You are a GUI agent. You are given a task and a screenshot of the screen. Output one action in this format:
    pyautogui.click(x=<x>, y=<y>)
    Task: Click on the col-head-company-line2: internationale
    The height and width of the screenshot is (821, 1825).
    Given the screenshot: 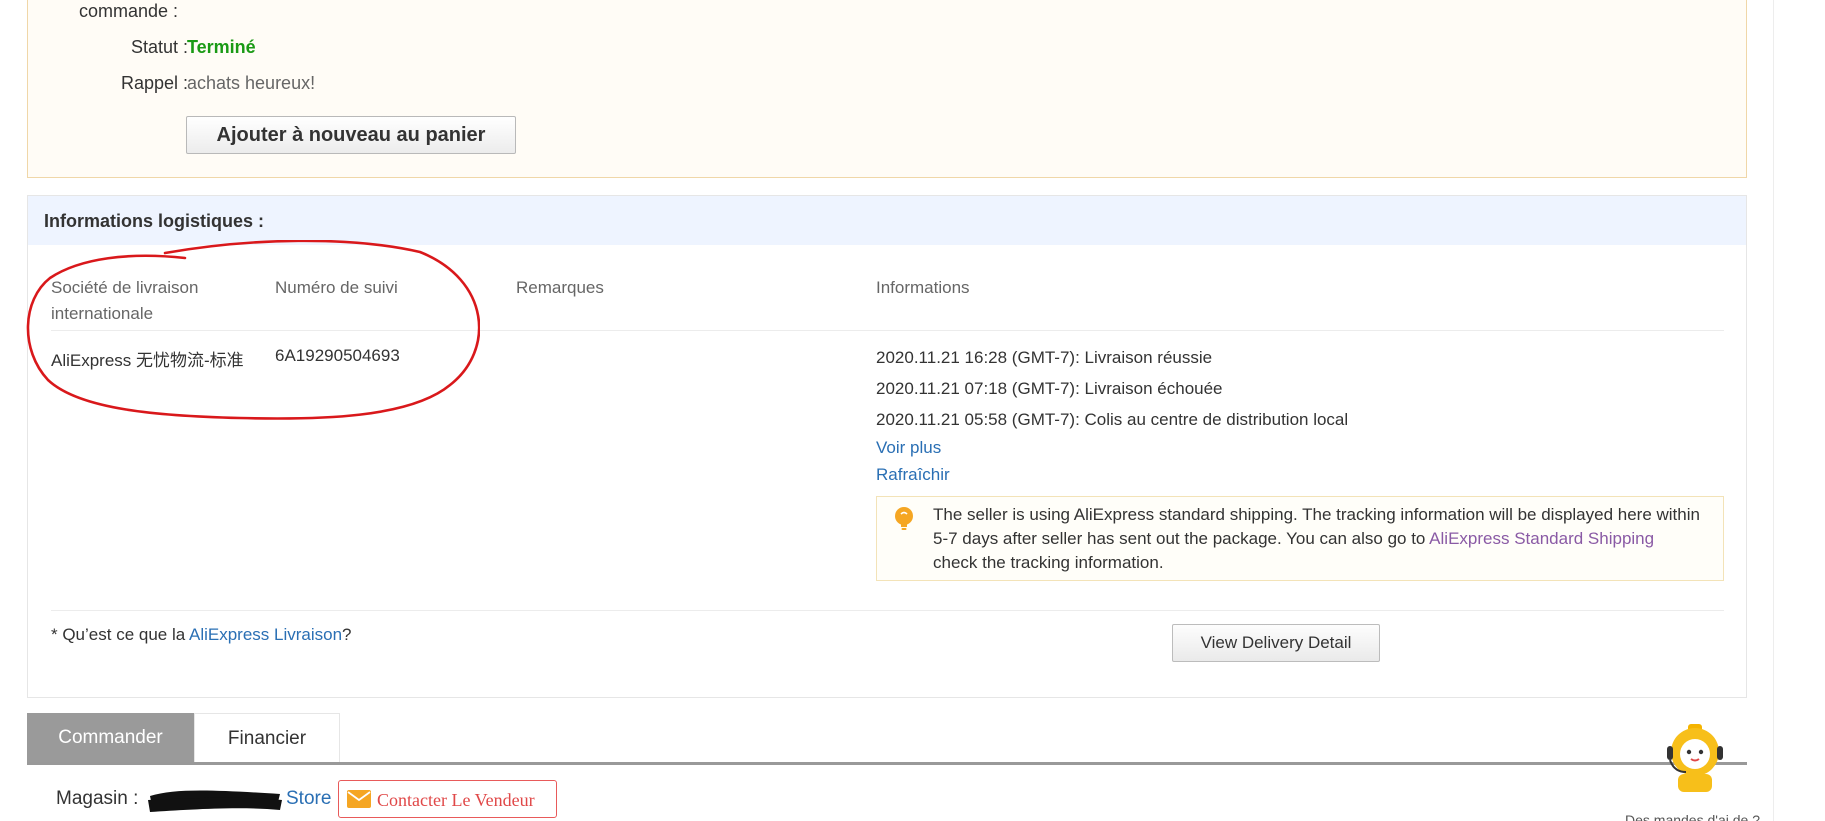 What is the action you would take?
    pyautogui.click(x=102, y=313)
    